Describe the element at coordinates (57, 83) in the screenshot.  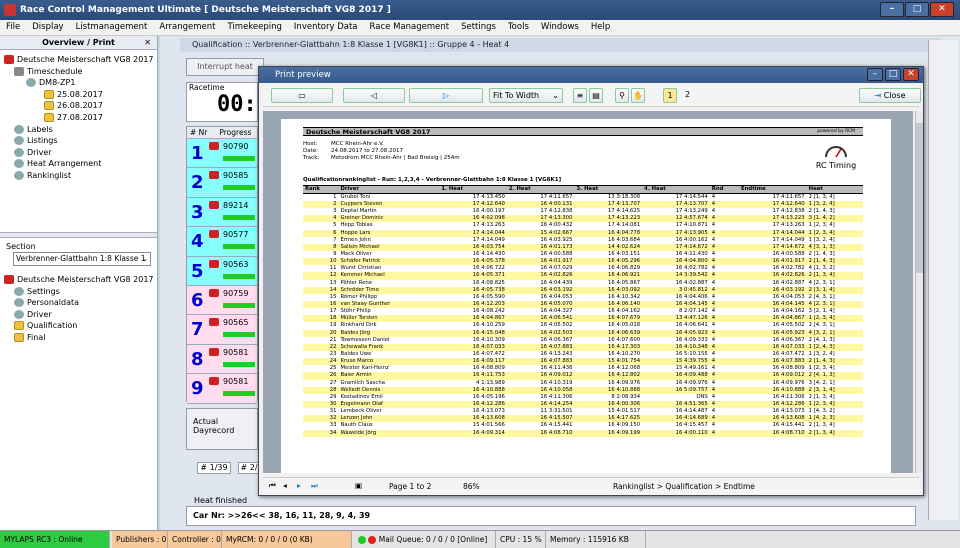
I see `tree-label: DM8-ZP1` at that location.